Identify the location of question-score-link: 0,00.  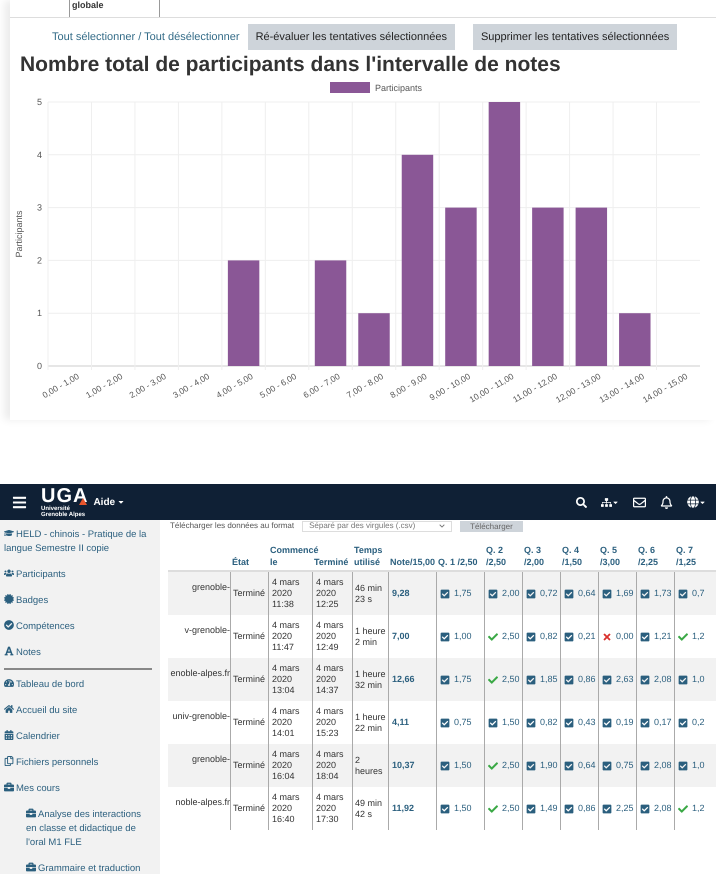
(625, 636).